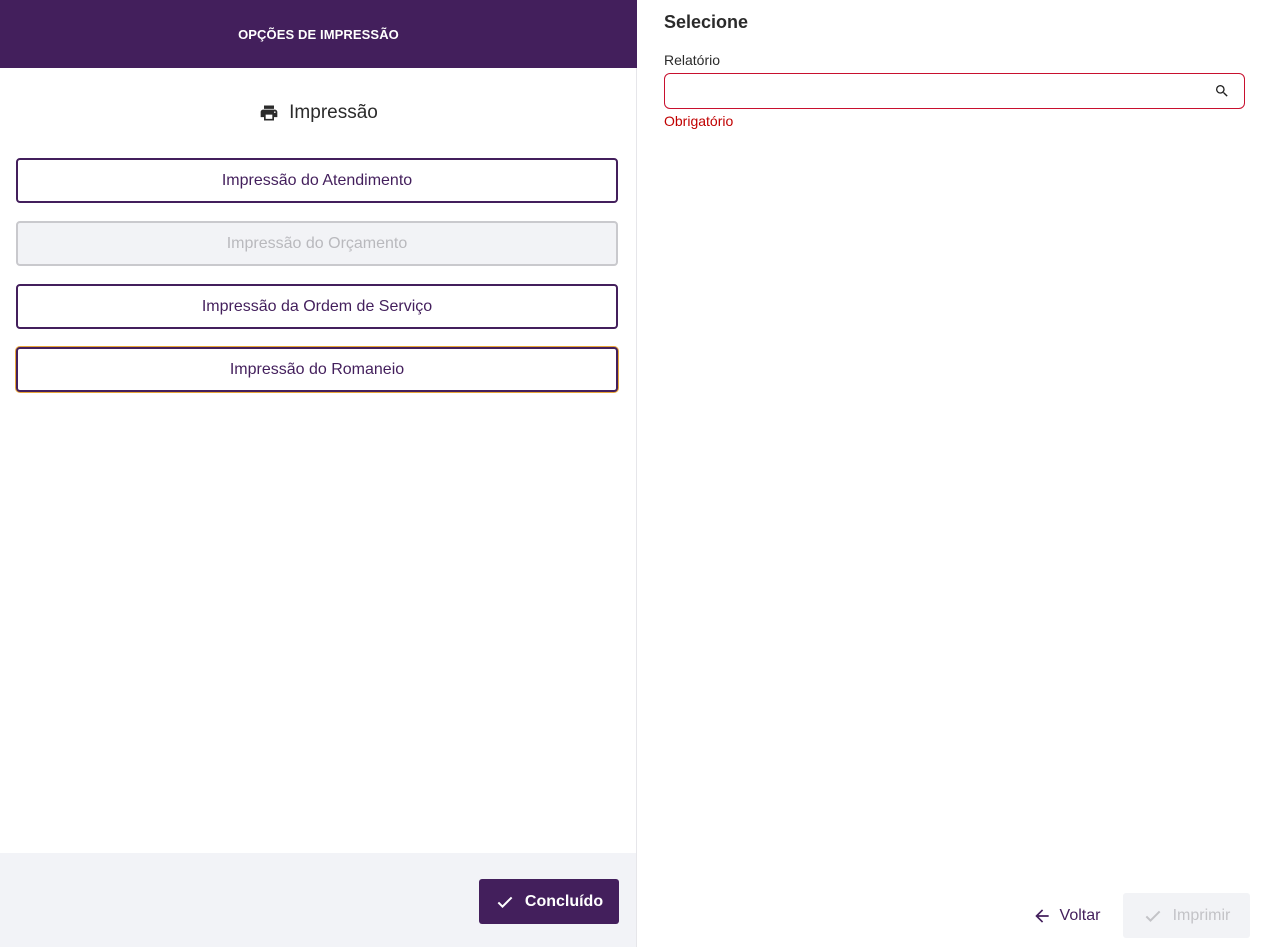 This screenshot has width=1261, height=947. Describe the element at coordinates (706, 22) in the screenshot. I see `right-panel-title: Selecione` at that location.